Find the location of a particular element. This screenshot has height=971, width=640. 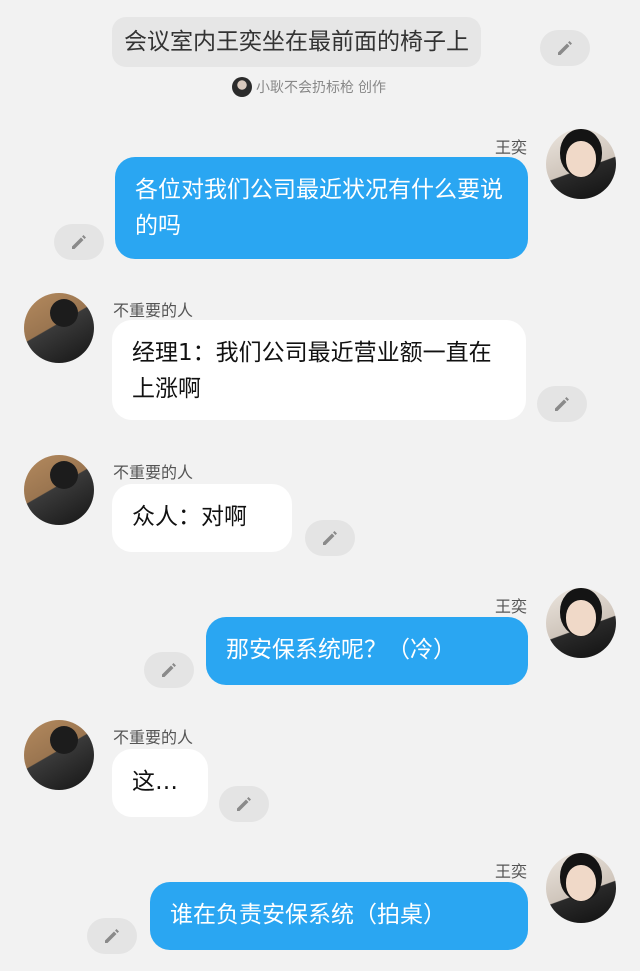

author-line: 小耿不会扔标枪 创作 is located at coordinates (309, 87).